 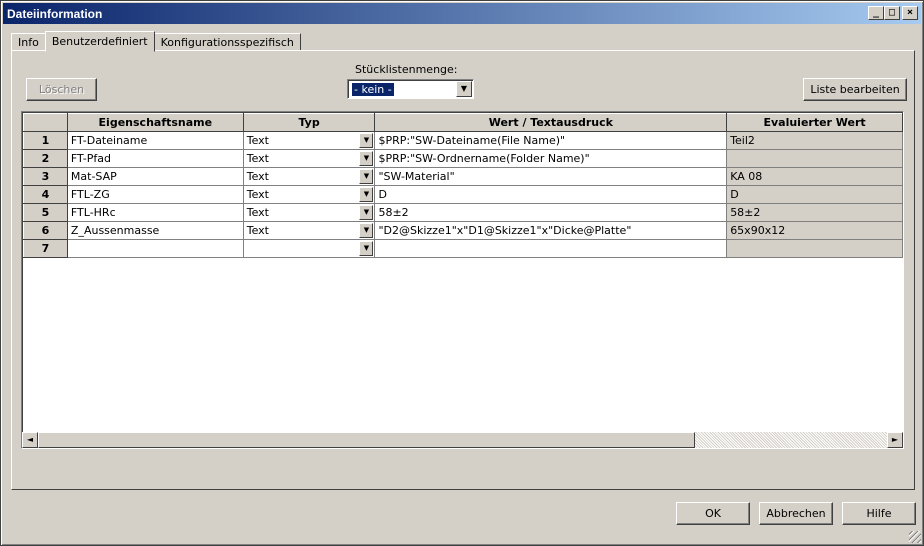 What do you see at coordinates (155, 230) in the screenshot?
I see `property-name-cell: Z_Aussenmasse` at bounding box center [155, 230].